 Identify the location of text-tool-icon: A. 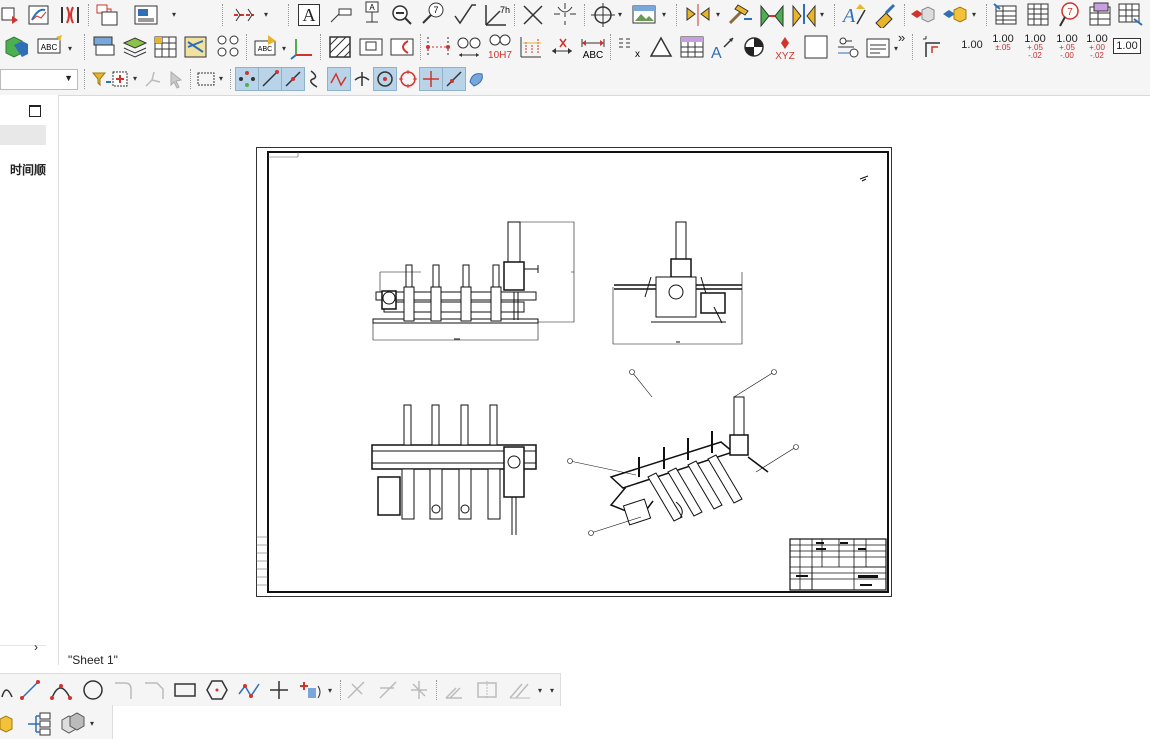
(309, 15).